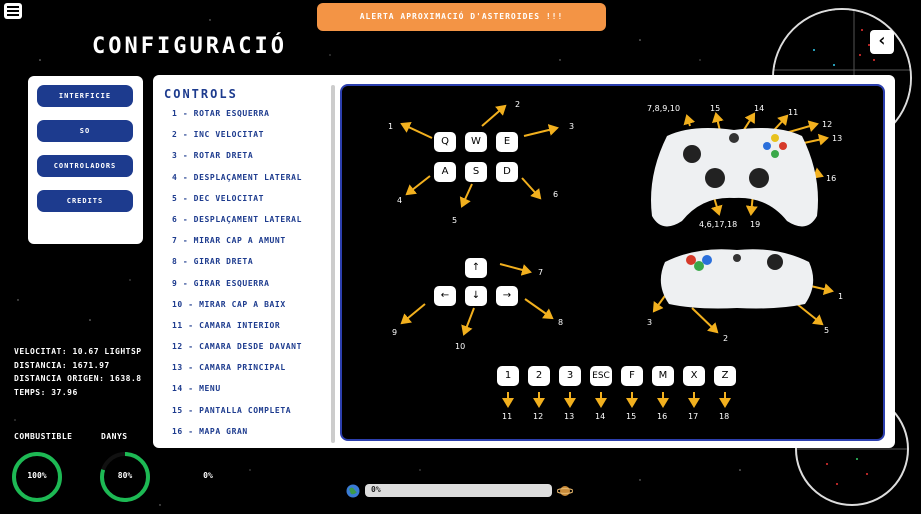 Image resolution: width=921 pixels, height=514 pixels. What do you see at coordinates (221, 113) in the screenshot?
I see `control-item: 1 - ROTAR ESQUERRA` at bounding box center [221, 113].